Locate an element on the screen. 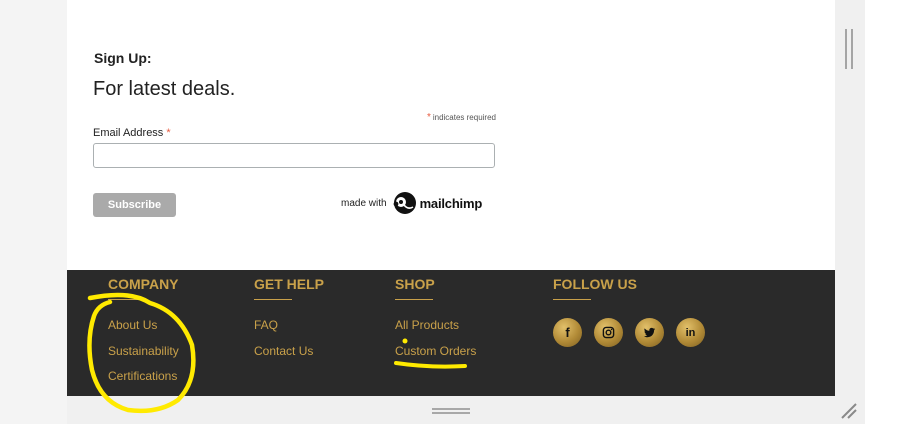  footer-heading-get-help: GET HELP is located at coordinates (289, 284).